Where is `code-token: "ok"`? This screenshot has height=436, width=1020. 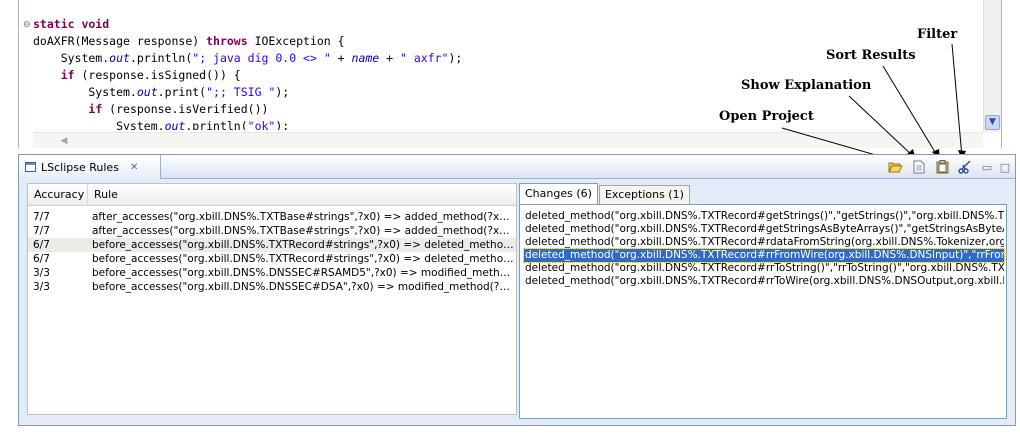
code-token: "ok" is located at coordinates (261, 124).